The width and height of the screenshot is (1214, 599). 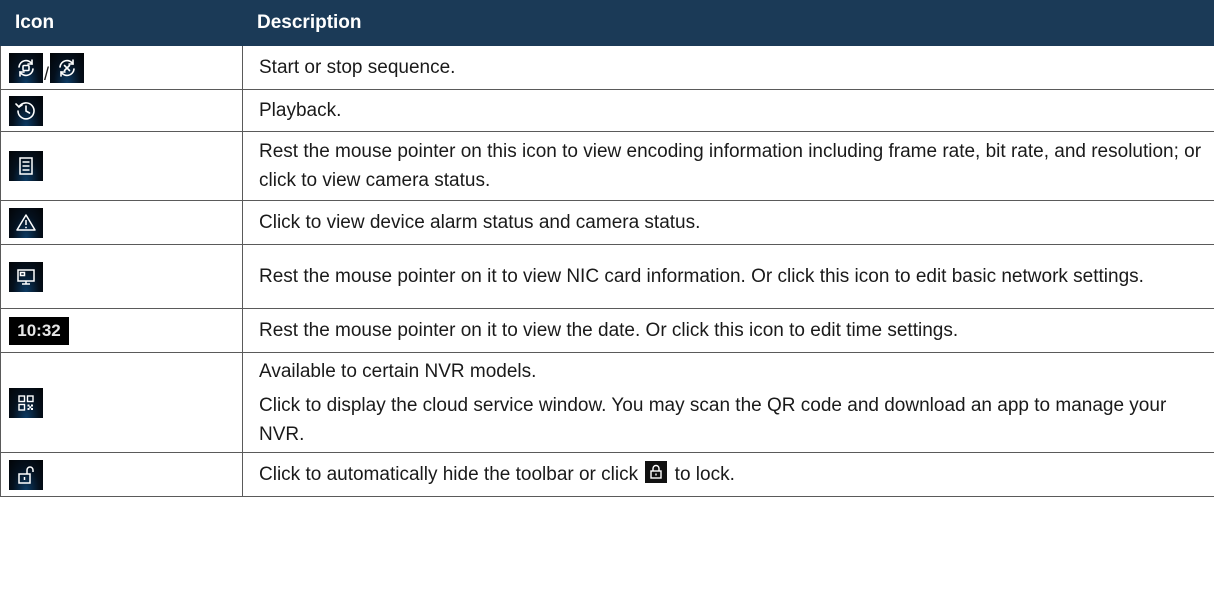 I want to click on description-cell: Playback., so click(x=728, y=110).